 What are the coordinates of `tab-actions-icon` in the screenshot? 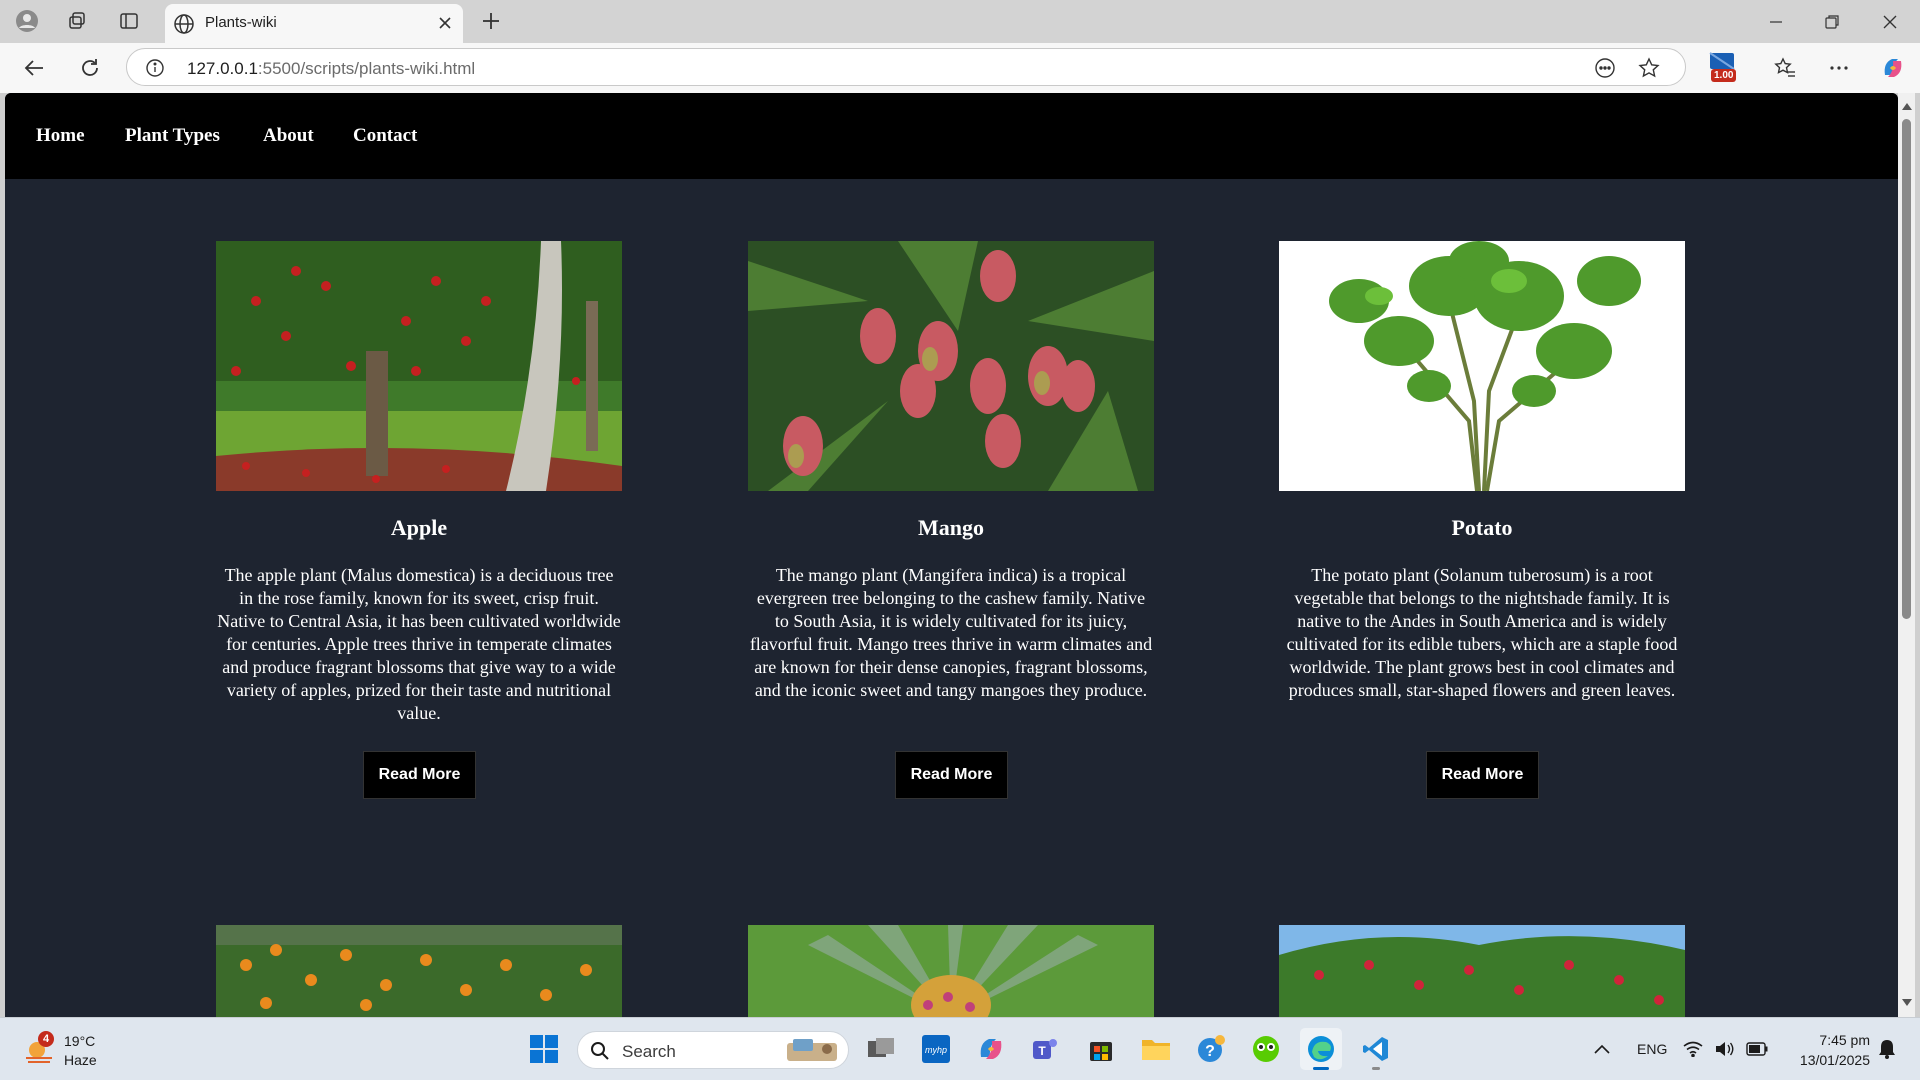 It's located at (129, 21).